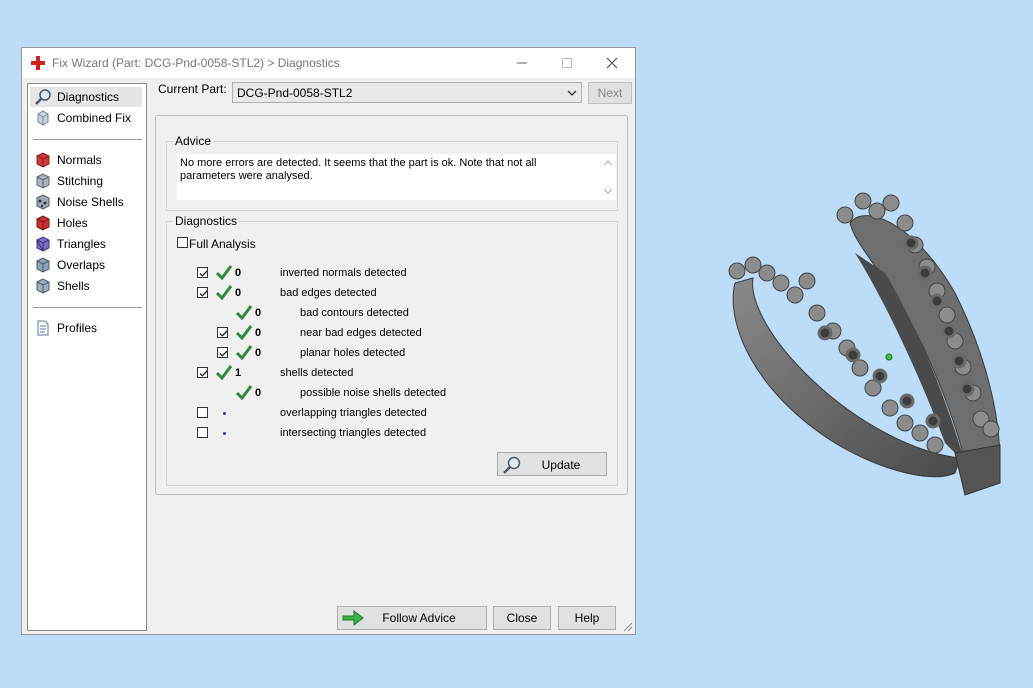 This screenshot has width=1033, height=688. Describe the element at coordinates (79, 160) in the screenshot. I see `sidebar-item-label: Normals` at that location.